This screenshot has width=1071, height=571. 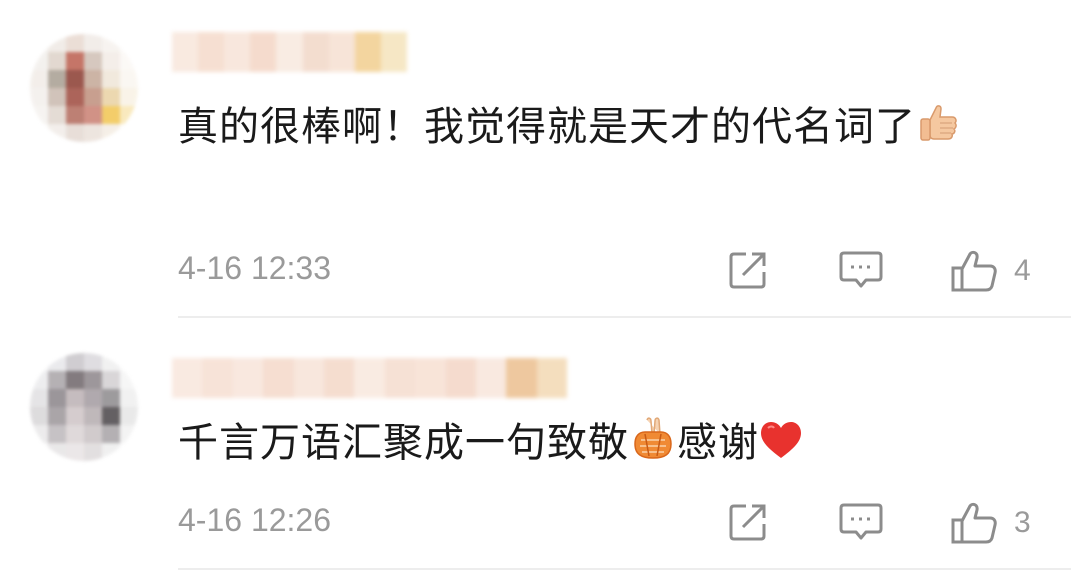 I want to click on comment-time: 4-16 12:26, so click(x=255, y=520).